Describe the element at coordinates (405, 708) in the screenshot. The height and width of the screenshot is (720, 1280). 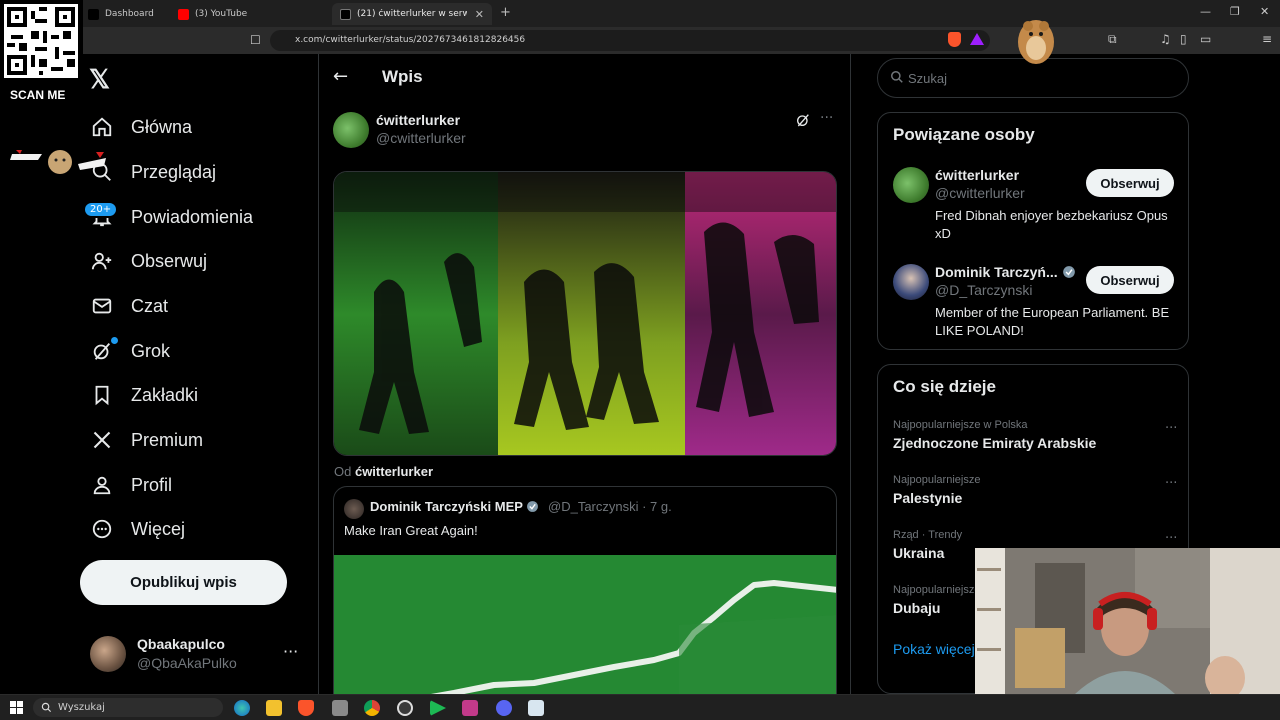
I see `obs-icon` at that location.